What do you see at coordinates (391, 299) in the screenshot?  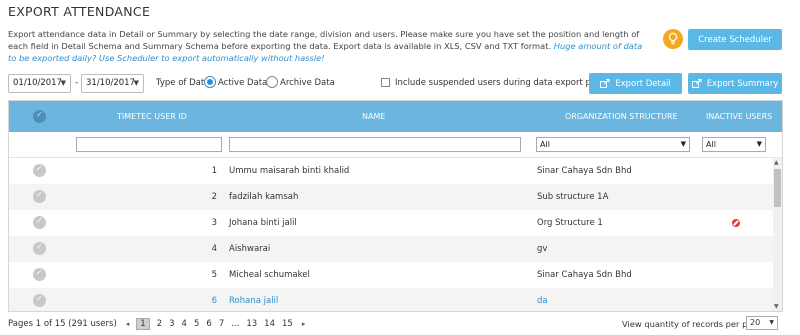 I see `table-row: 6 Rohana jalil da` at bounding box center [391, 299].